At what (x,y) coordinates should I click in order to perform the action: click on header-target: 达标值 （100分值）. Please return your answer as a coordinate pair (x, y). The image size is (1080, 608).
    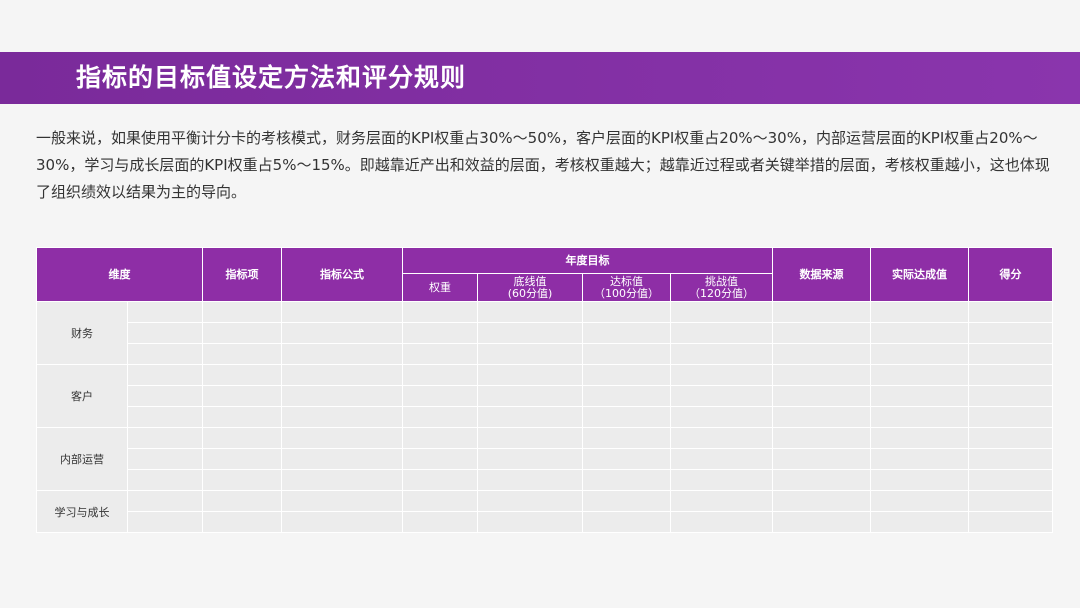
    Looking at the image, I should click on (626, 287).